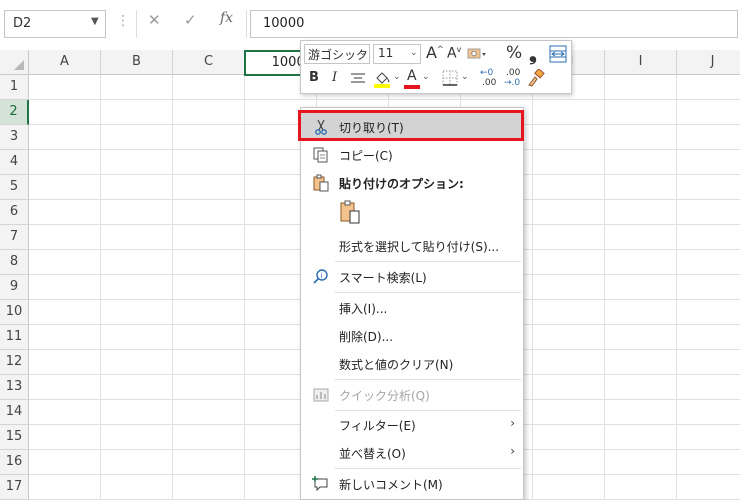 The height and width of the screenshot is (500, 740). Describe the element at coordinates (533, 53) in the screenshot. I see `comma-style-button: ❟` at that location.